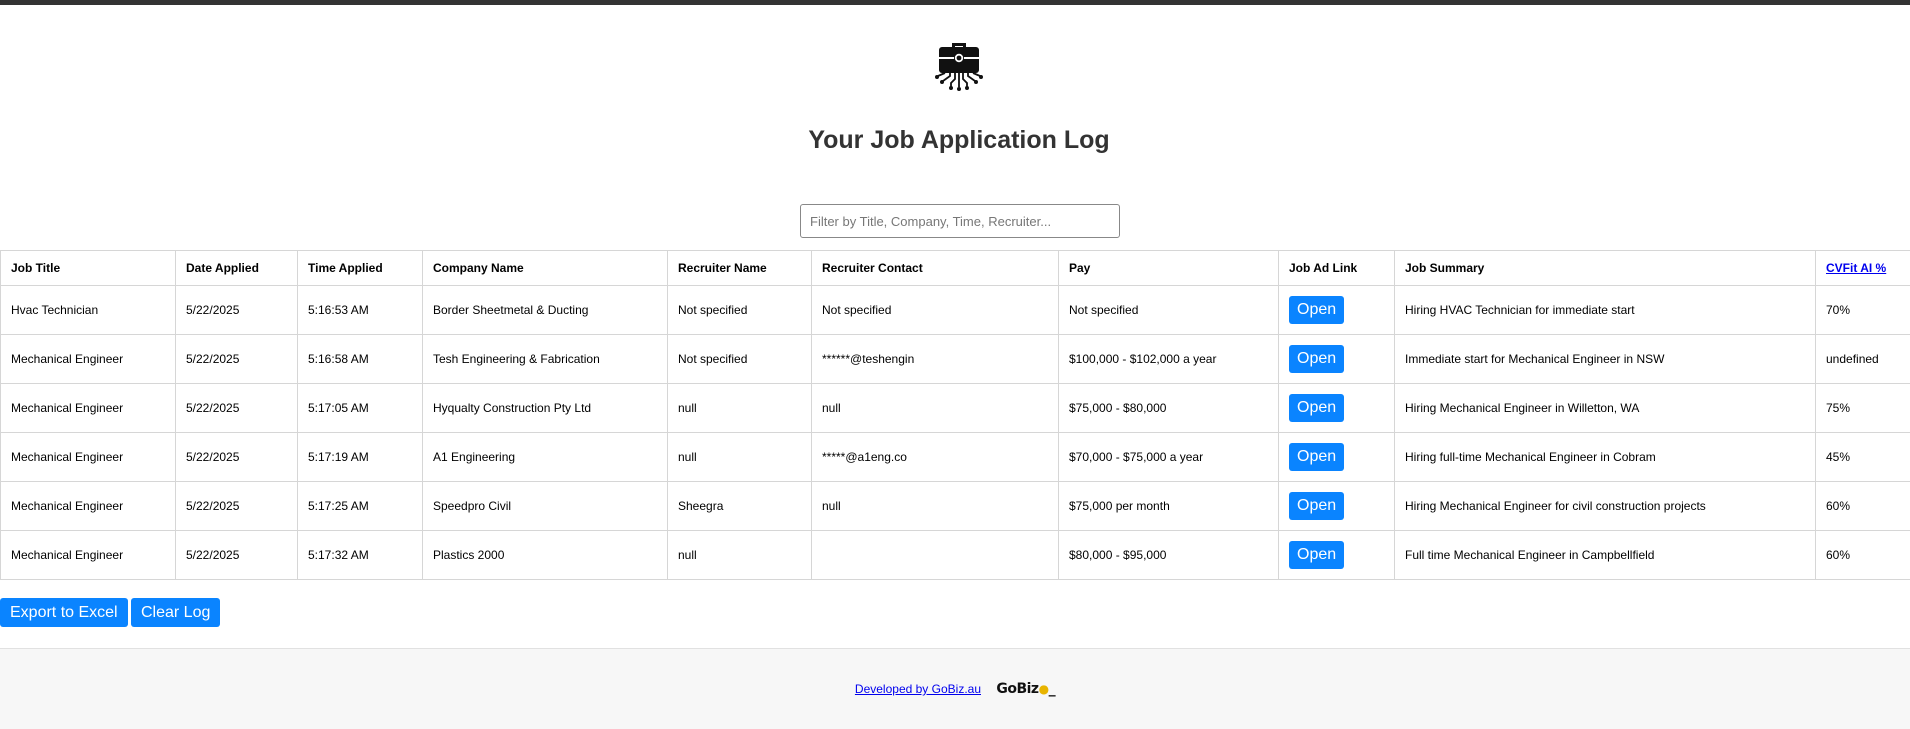 The height and width of the screenshot is (729, 1910). What do you see at coordinates (88, 268) in the screenshot?
I see `column-header-job-title: Job Title` at bounding box center [88, 268].